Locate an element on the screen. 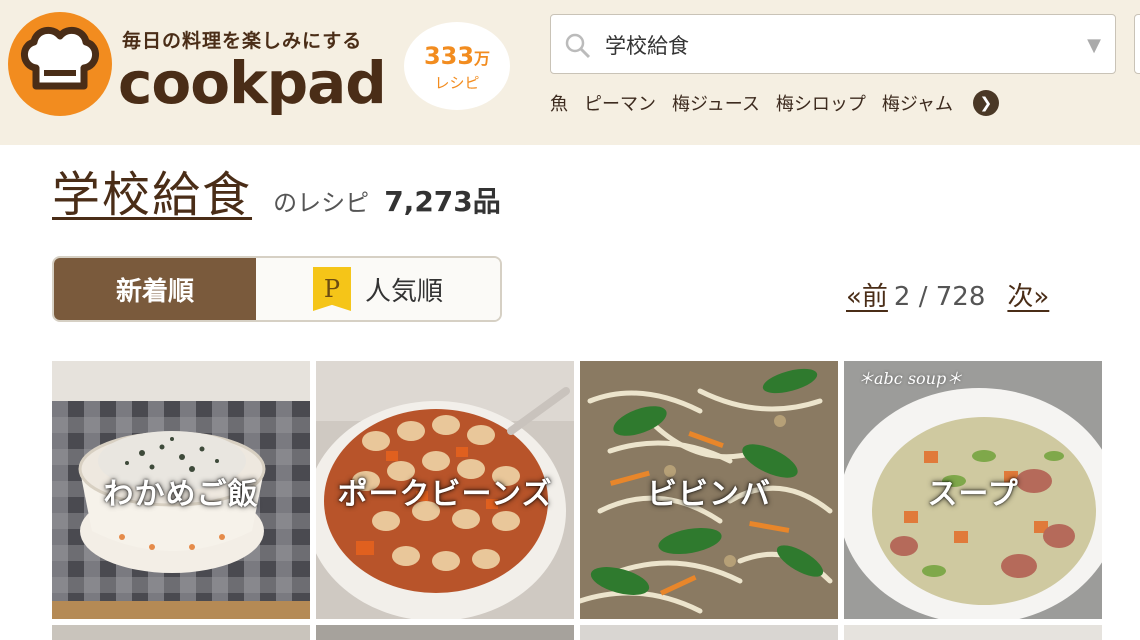  recipe-title: スープ is located at coordinates (973, 491).